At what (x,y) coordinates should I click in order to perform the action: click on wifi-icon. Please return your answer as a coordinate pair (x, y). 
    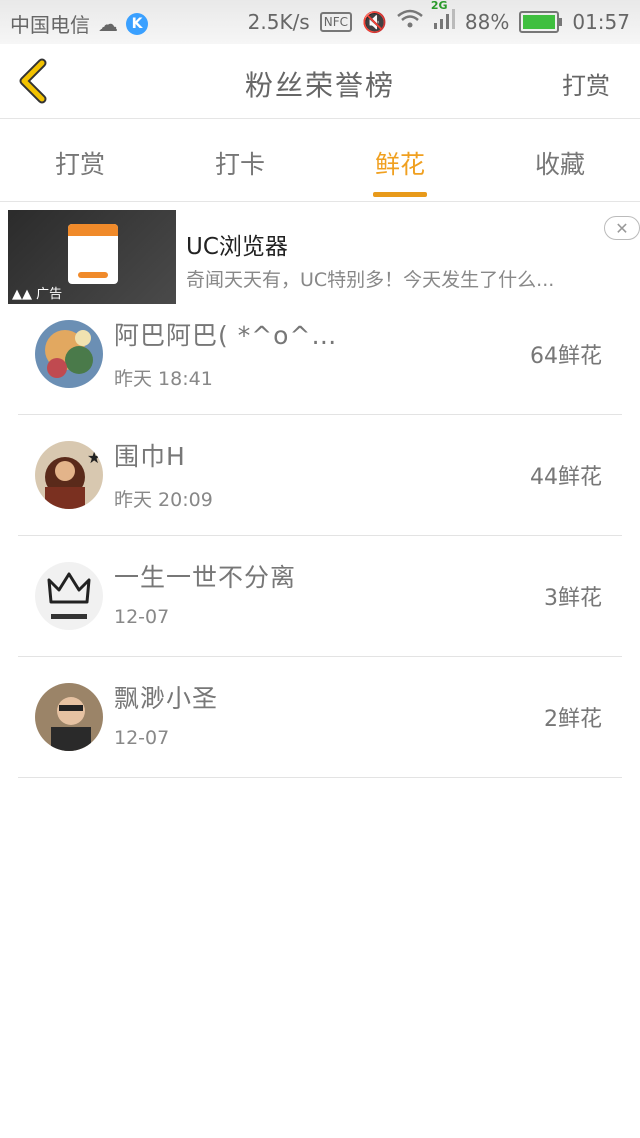
    Looking at the image, I should click on (410, 21).